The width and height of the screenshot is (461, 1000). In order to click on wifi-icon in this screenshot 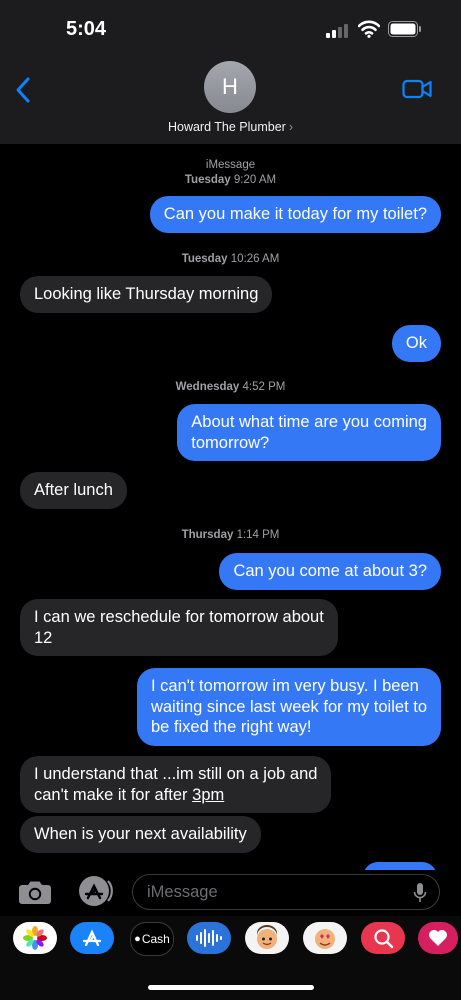, I will do `click(369, 29)`.